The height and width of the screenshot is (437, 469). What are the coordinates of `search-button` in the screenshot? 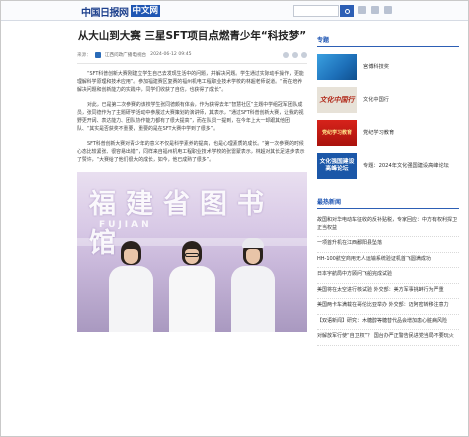 It's located at (347, 11).